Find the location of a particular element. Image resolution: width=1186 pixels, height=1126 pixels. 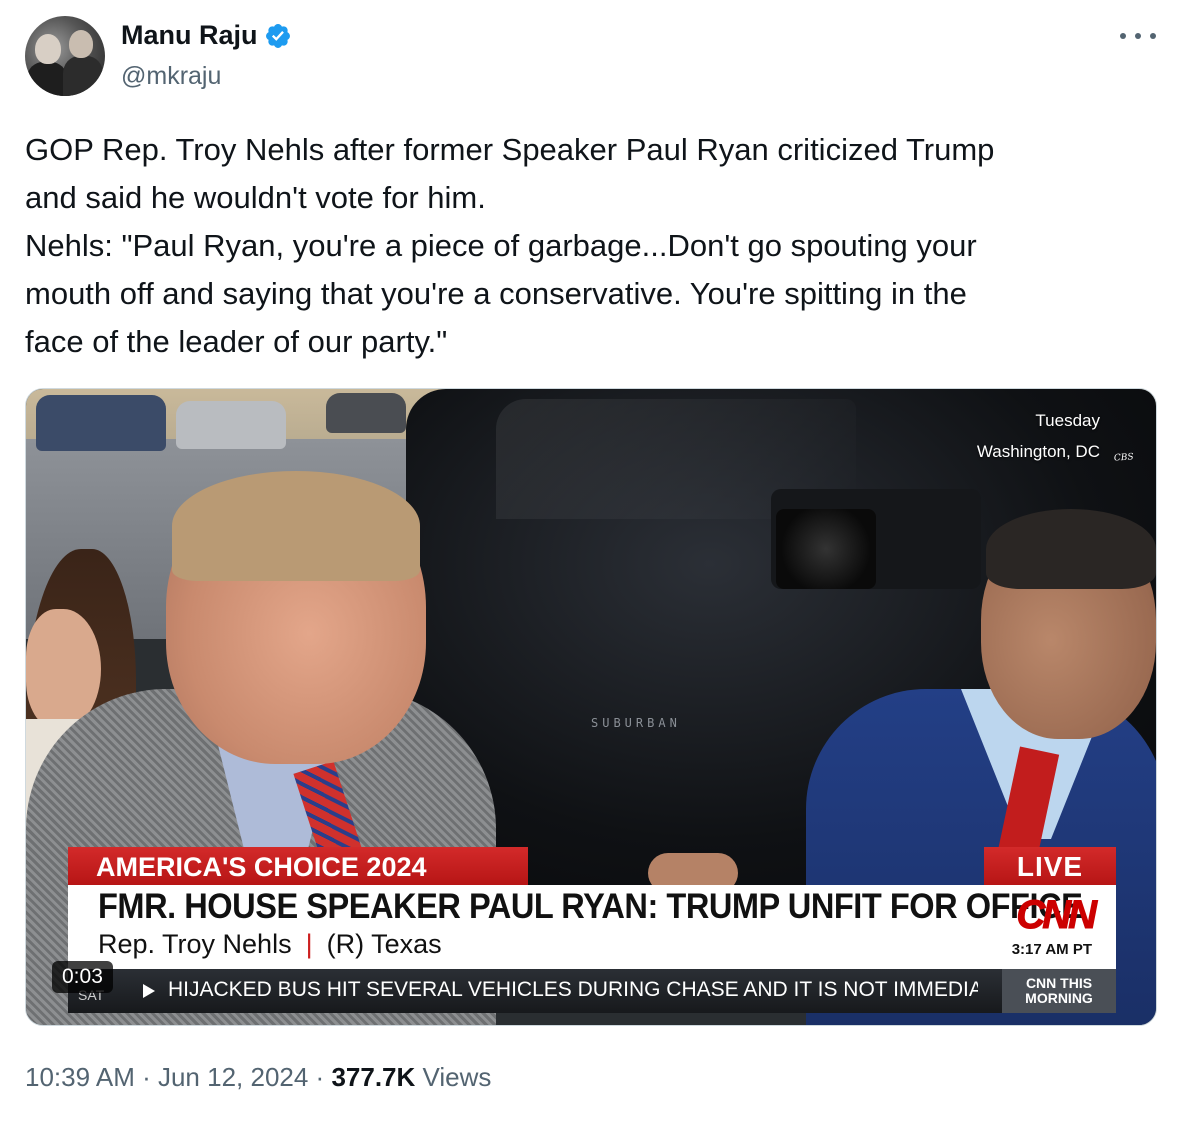

show-name: CNN THIS MORNING is located at coordinates (1059, 991).